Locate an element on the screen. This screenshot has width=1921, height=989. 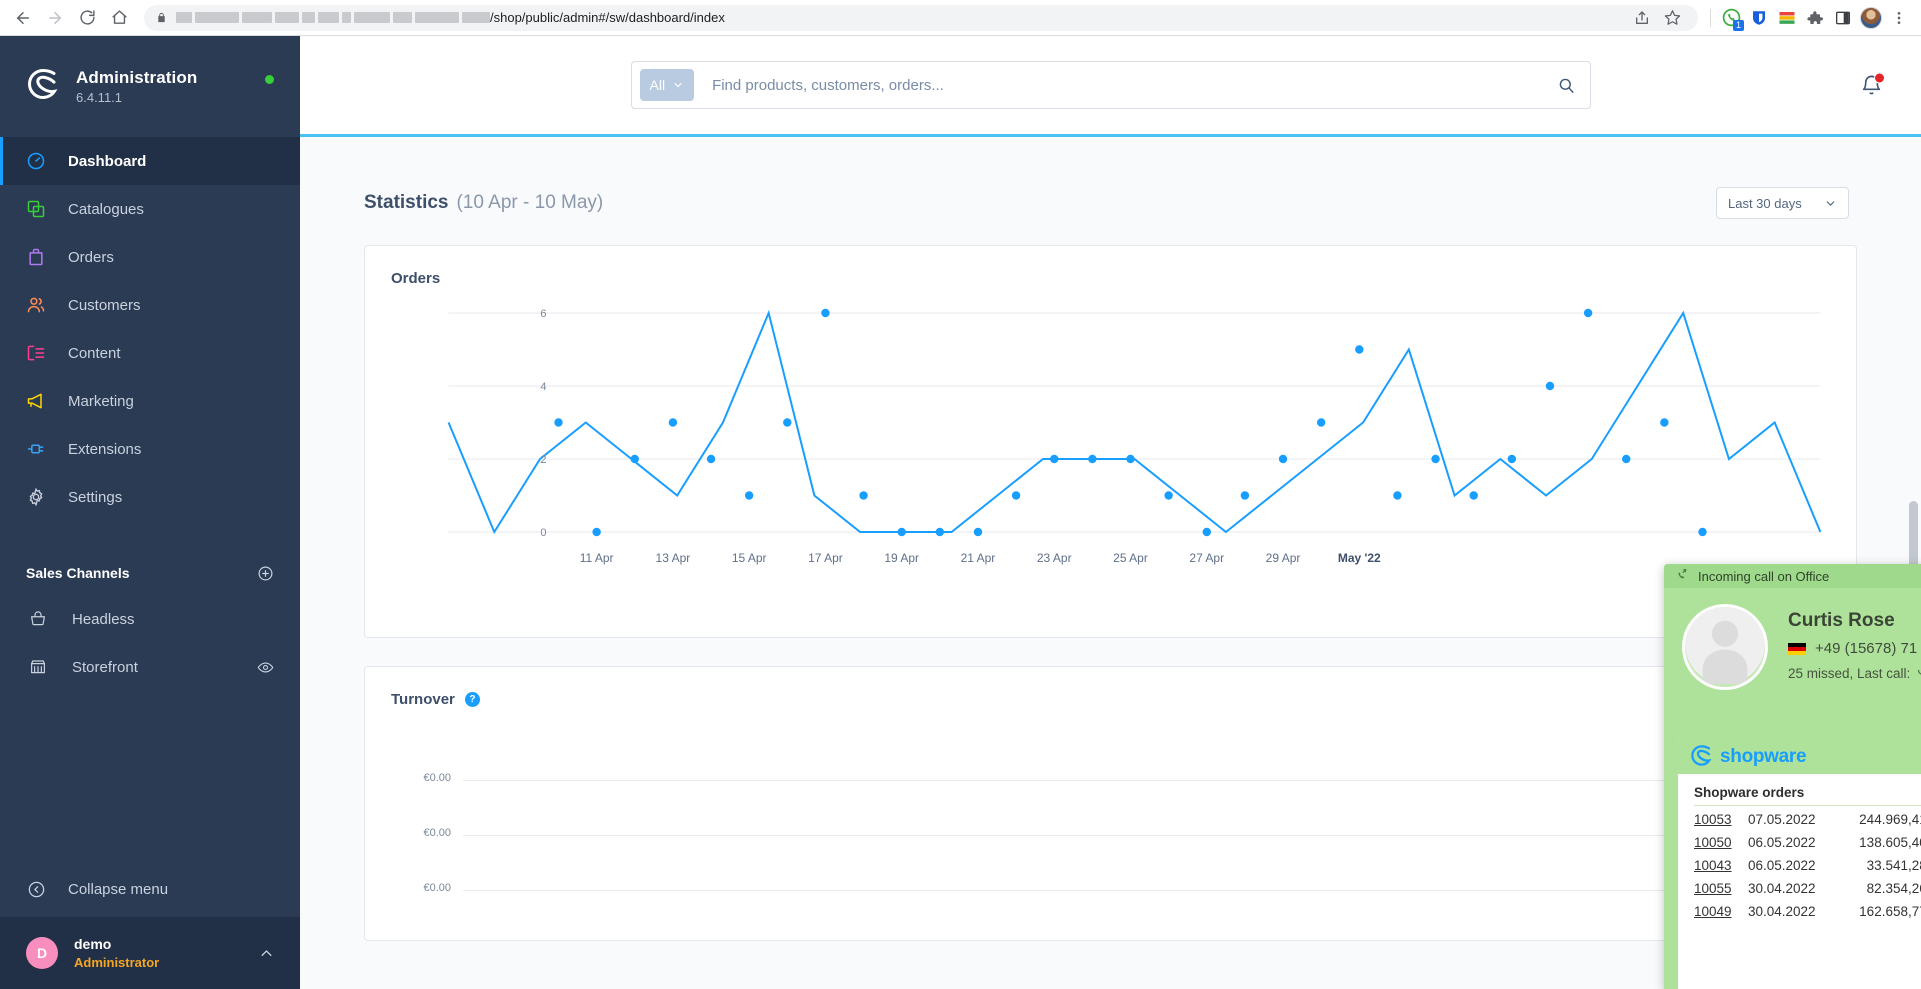
user-profile: D demo Administrator is located at coordinates (150, 953).